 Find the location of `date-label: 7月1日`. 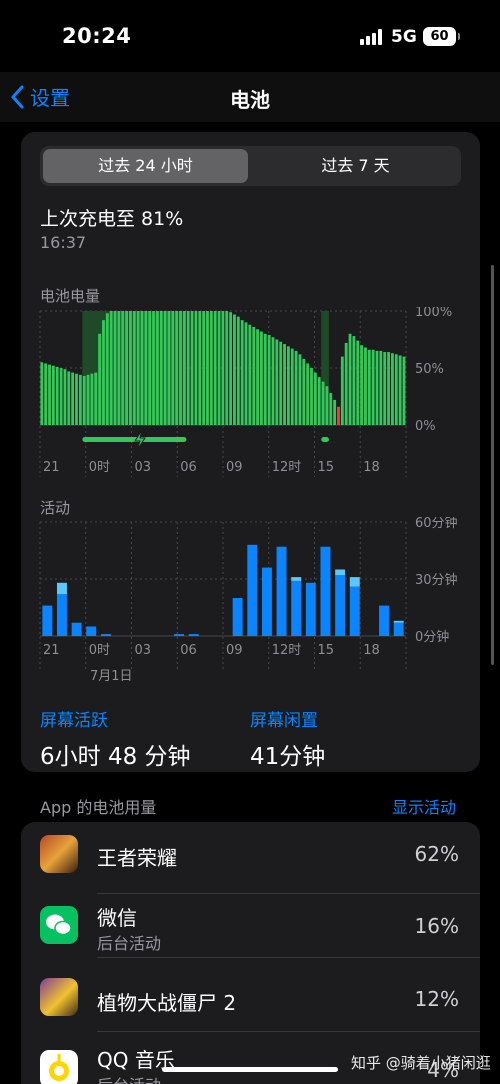

date-label: 7月1日 is located at coordinates (111, 676).